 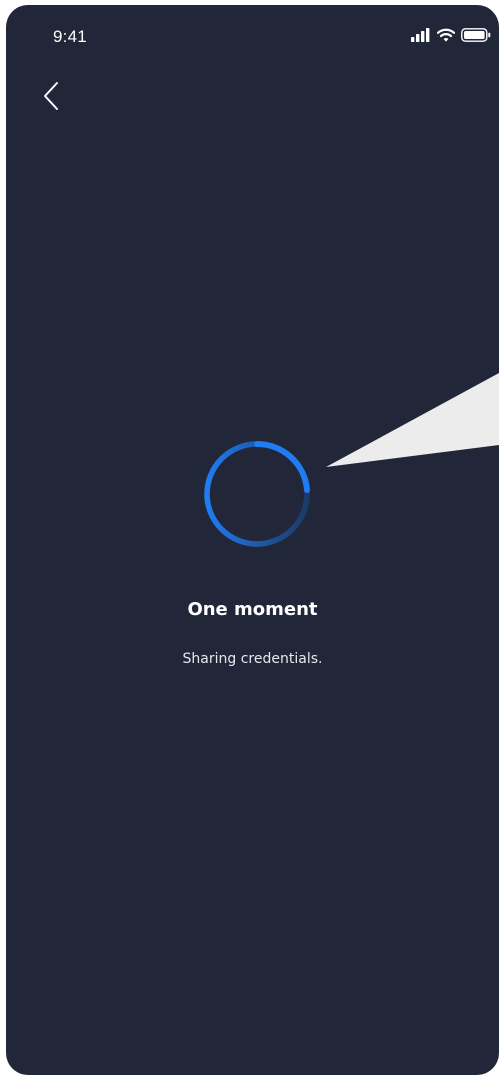 What do you see at coordinates (252, 659) in the screenshot?
I see `loading-message: Sharing credentials.` at bounding box center [252, 659].